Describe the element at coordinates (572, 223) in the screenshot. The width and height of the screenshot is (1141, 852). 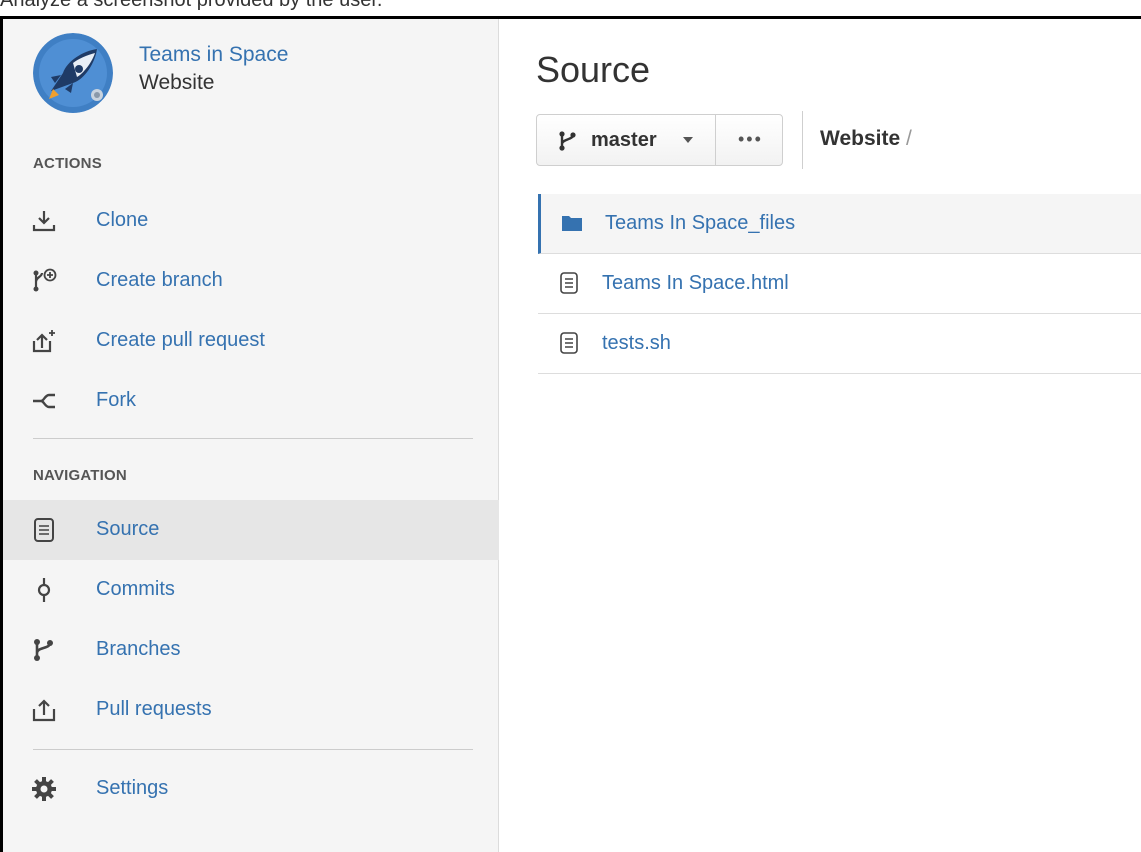
I see `folder-icon` at that location.